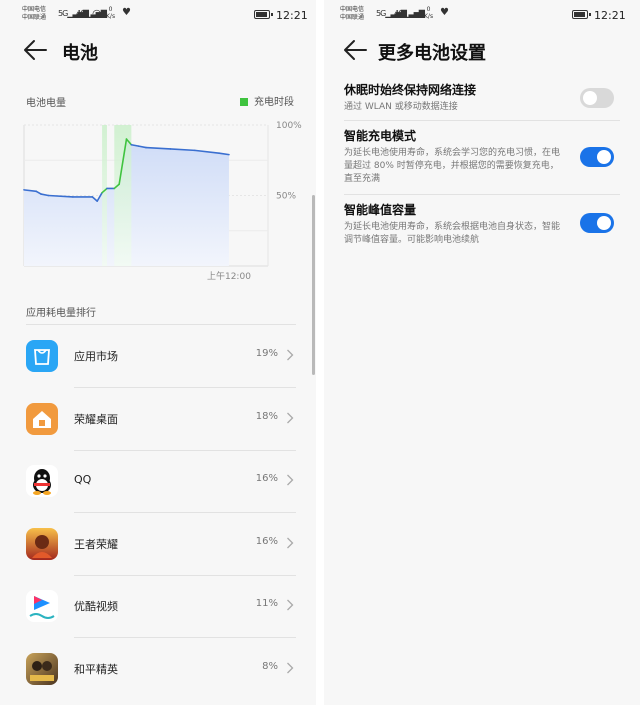 This screenshot has height=705, width=640. I want to click on status-bar: 中国电信 中国联通 5G▁▃▅▇ 4G▁▃▅▇ 0 K/s ♥ 12:21, so click(482, 14).